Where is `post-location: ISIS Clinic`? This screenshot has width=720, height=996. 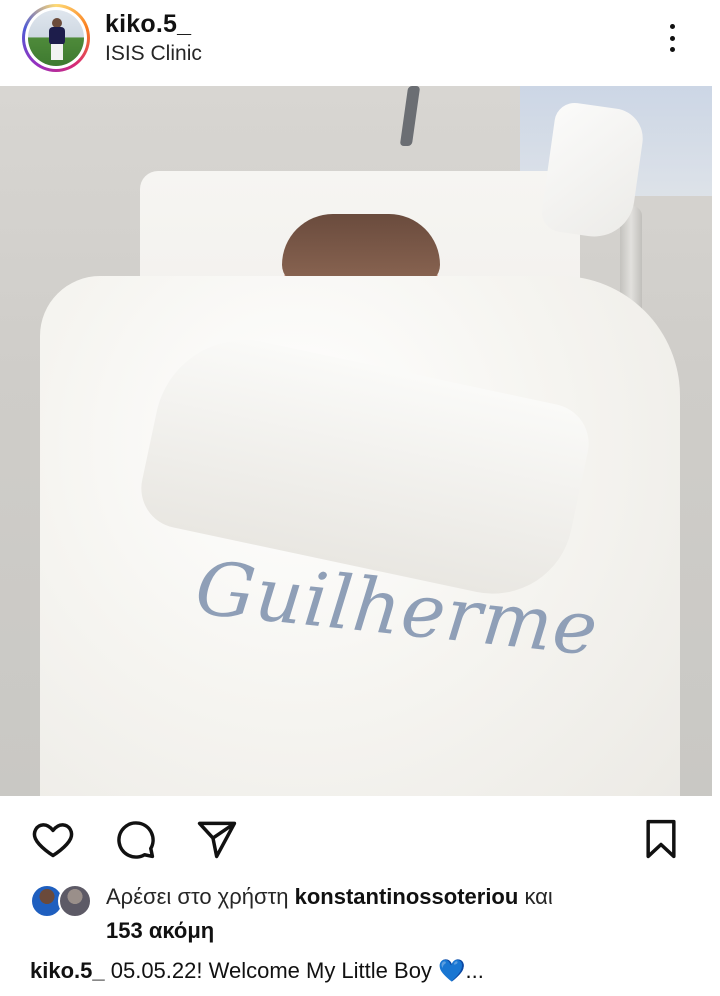 post-location: ISIS Clinic is located at coordinates (153, 54).